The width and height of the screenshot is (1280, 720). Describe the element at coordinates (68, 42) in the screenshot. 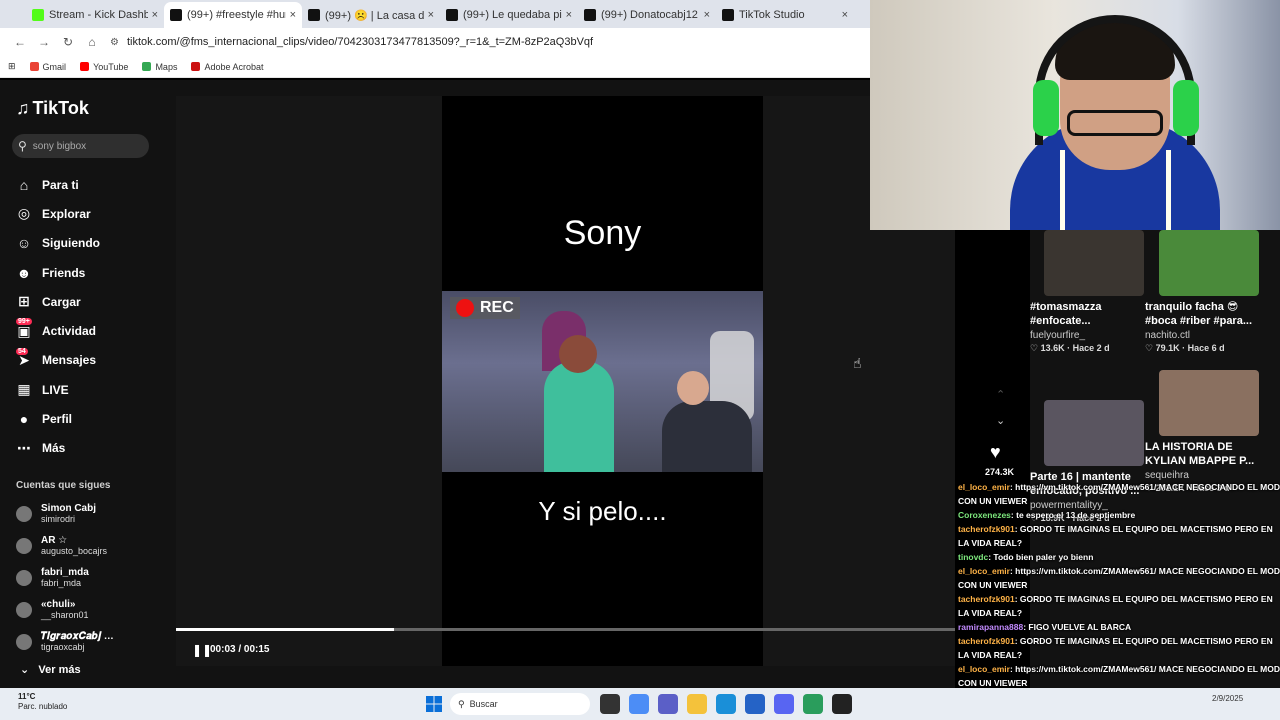

I see `reload-icon: ↻` at that location.